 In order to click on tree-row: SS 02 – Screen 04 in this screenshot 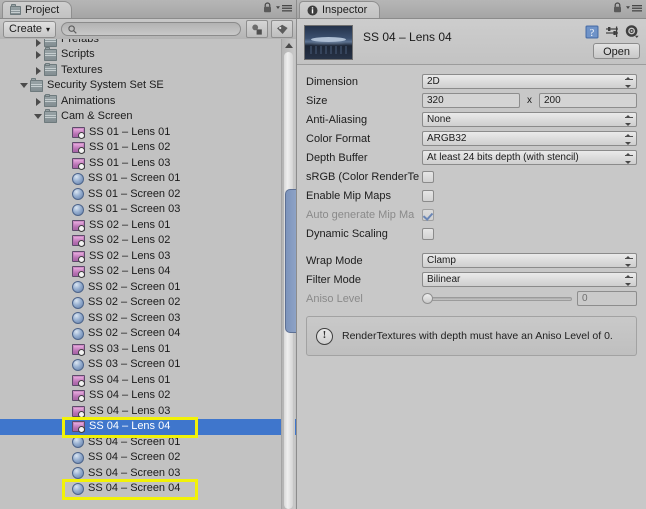, I will do `click(148, 334)`.